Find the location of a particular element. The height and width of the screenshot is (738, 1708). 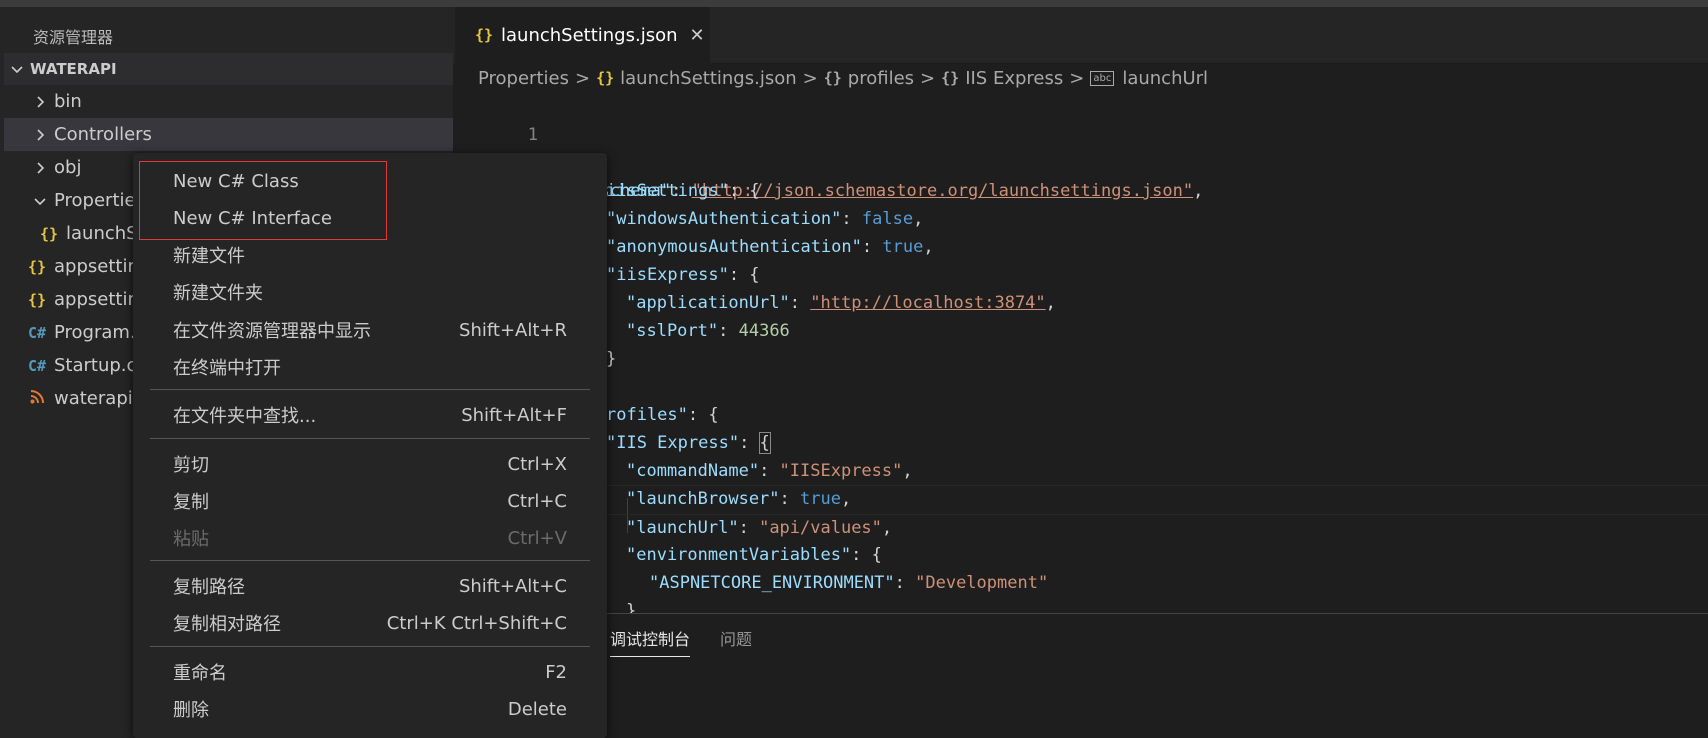

tab-launchsettings: {} launchSettings.json ✕ is located at coordinates (582, 35).